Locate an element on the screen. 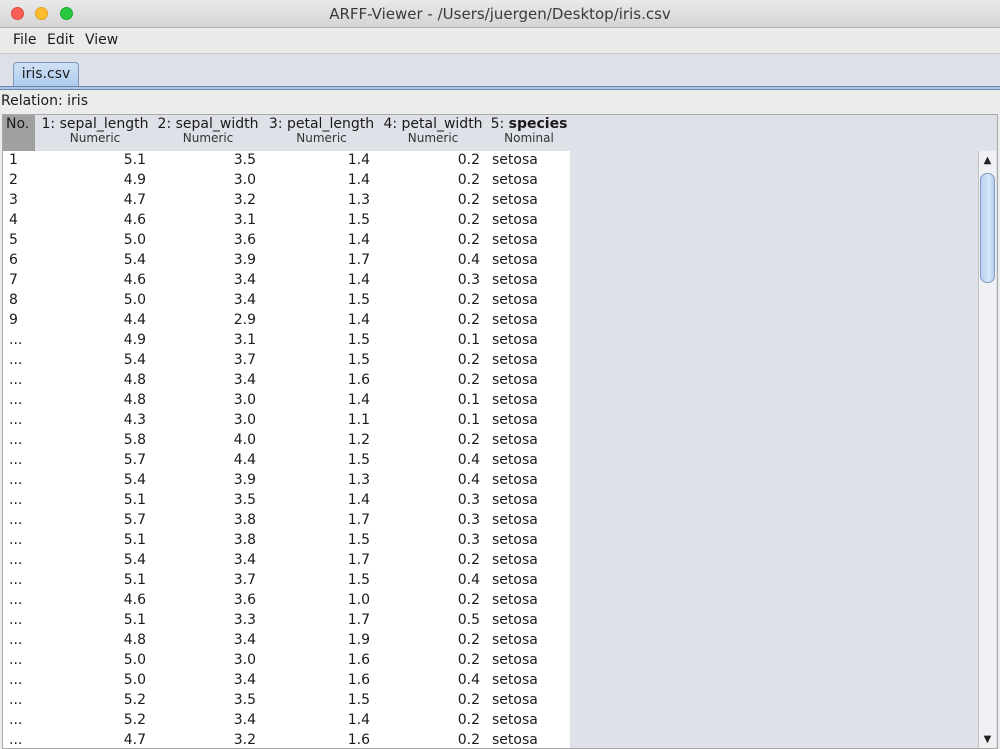 This screenshot has width=1000, height=749. table-row: ... 5.0 3.0 1.6 0.2 setosa is located at coordinates (286, 661).